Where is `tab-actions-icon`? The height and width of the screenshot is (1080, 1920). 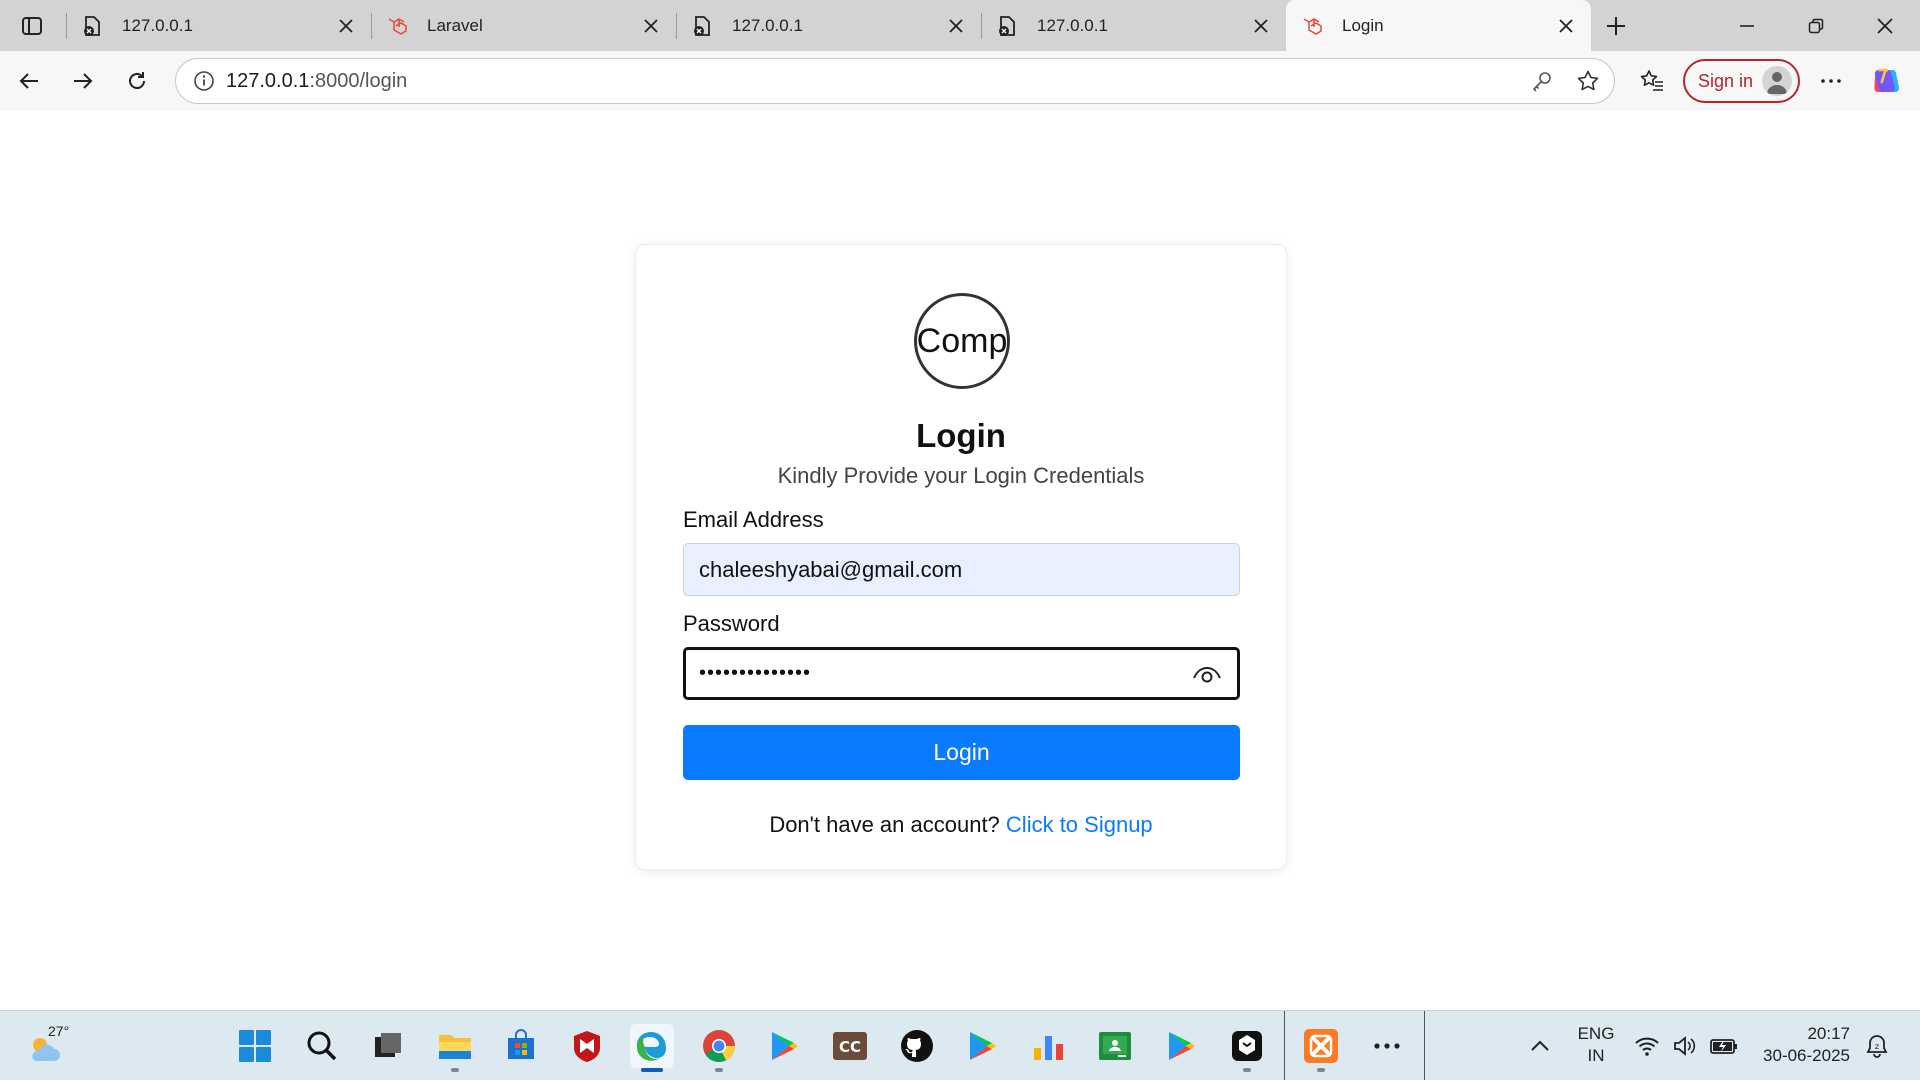
tab-actions-icon is located at coordinates (32, 26).